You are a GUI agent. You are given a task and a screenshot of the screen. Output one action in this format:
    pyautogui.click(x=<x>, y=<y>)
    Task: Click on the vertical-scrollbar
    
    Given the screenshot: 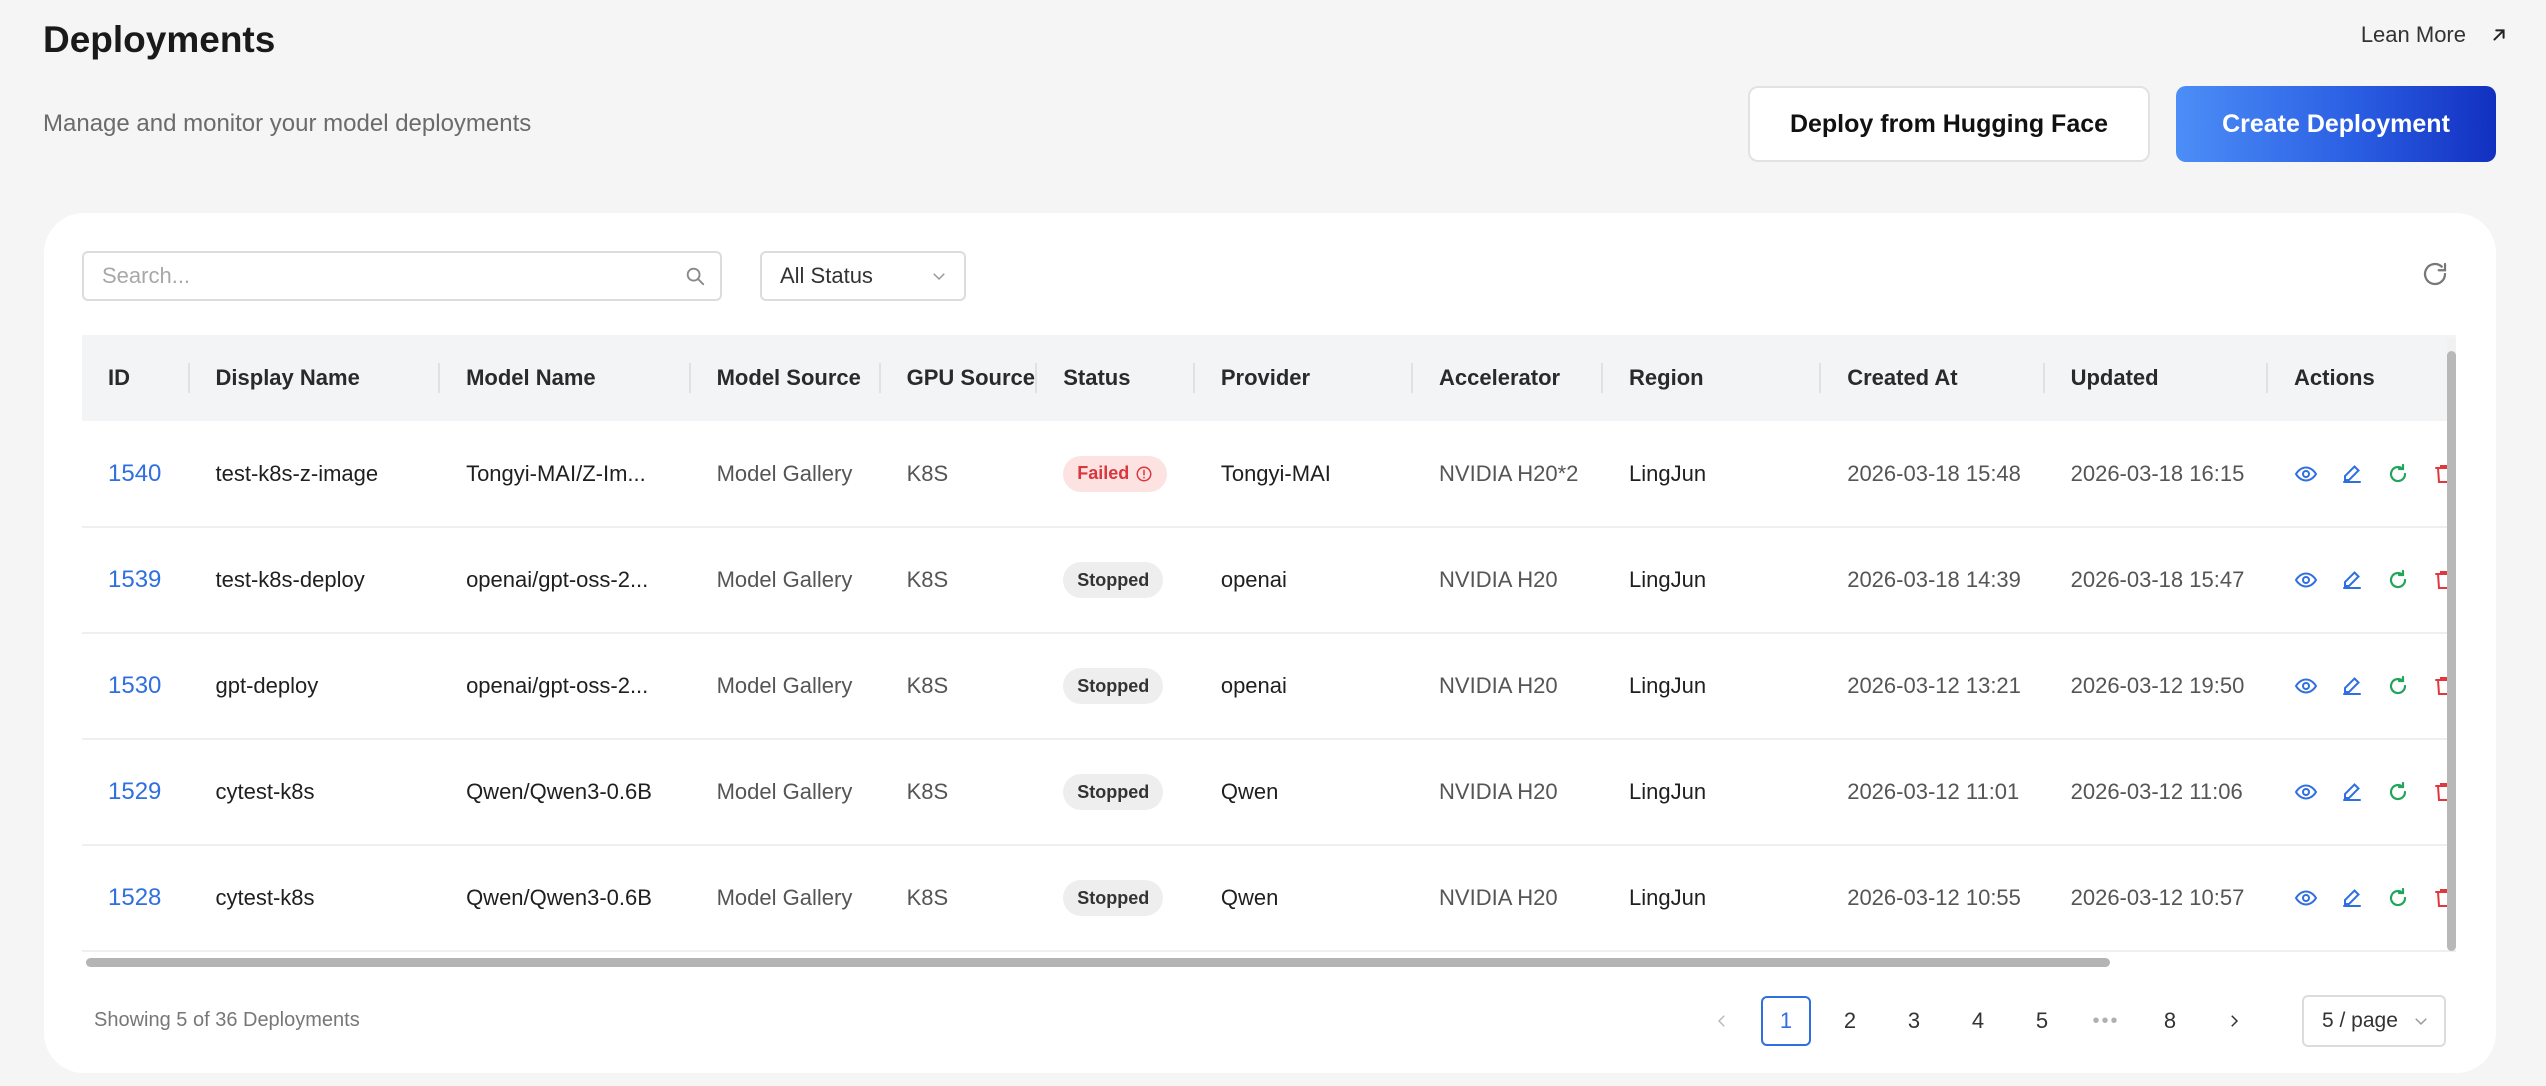 What is the action you would take?
    pyautogui.click(x=2451, y=644)
    